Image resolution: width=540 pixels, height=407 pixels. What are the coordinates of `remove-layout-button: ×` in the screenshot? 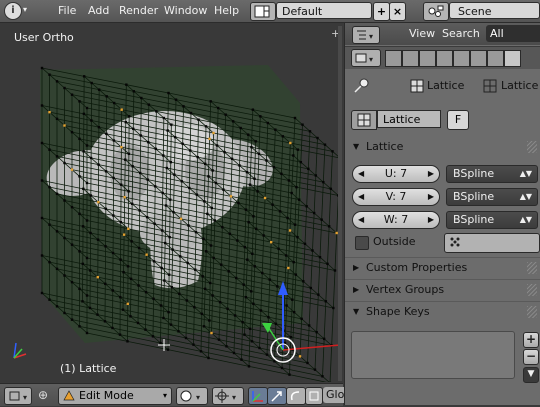 It's located at (397, 11).